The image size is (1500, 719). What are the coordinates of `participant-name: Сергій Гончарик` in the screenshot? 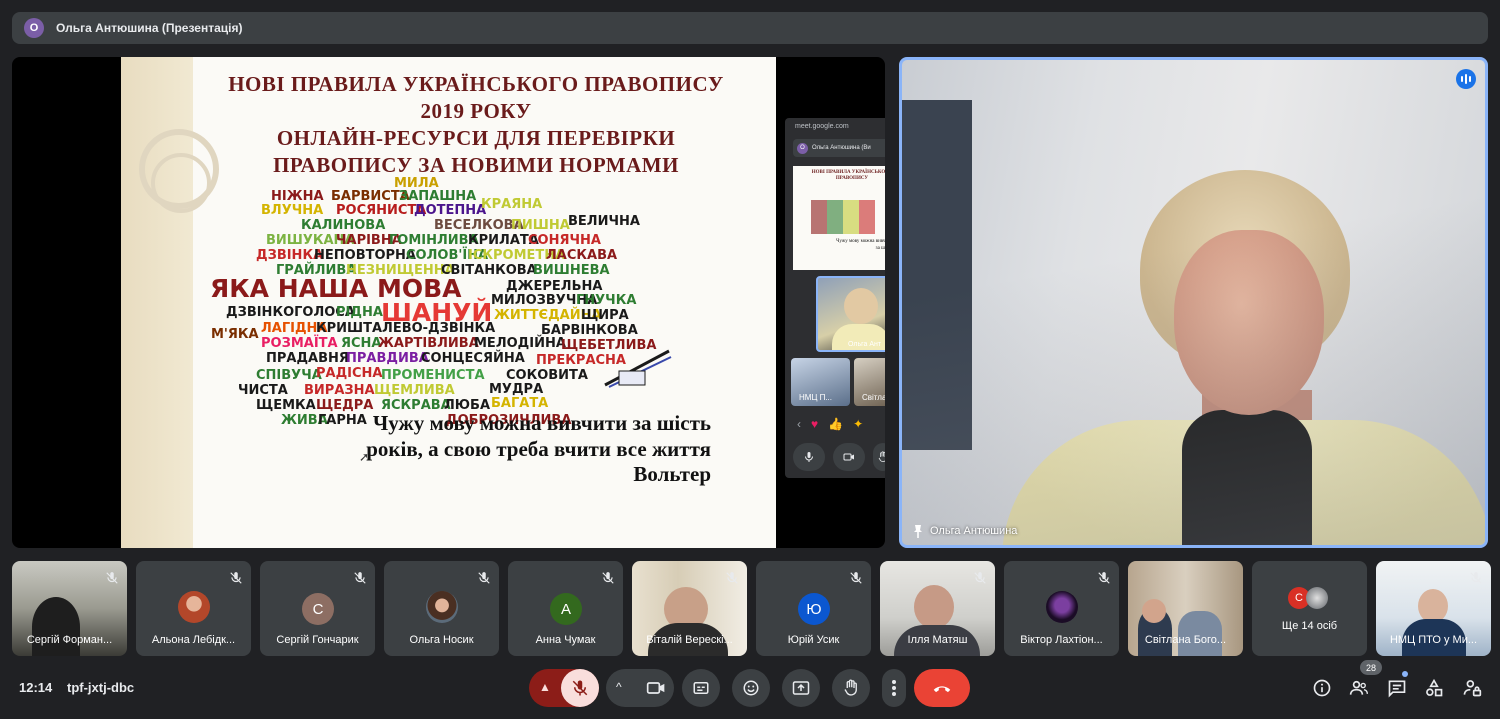 It's located at (317, 640).